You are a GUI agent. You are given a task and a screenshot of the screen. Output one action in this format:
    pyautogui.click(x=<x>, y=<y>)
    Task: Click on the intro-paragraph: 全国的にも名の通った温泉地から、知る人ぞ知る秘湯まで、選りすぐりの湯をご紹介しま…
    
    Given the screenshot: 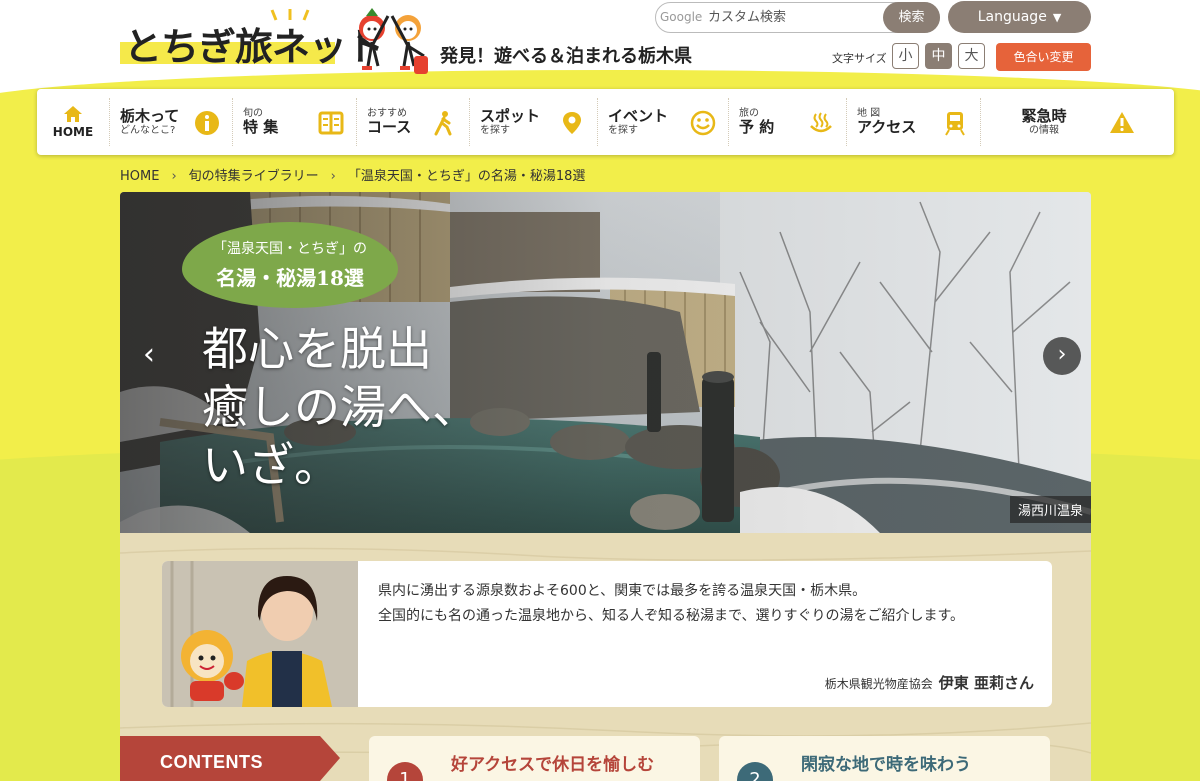 What is the action you would take?
    pyautogui.click(x=671, y=616)
    